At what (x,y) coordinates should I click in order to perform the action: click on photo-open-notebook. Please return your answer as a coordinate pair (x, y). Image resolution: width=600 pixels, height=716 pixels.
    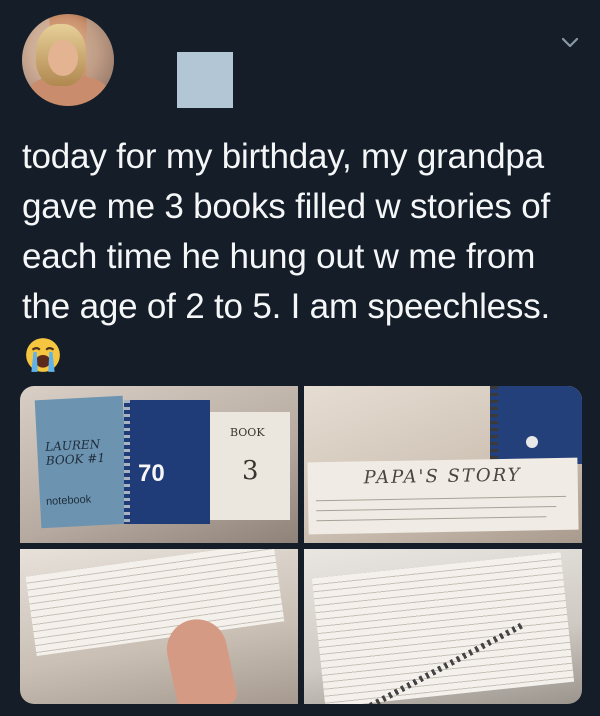
    Looking at the image, I should click on (443, 626).